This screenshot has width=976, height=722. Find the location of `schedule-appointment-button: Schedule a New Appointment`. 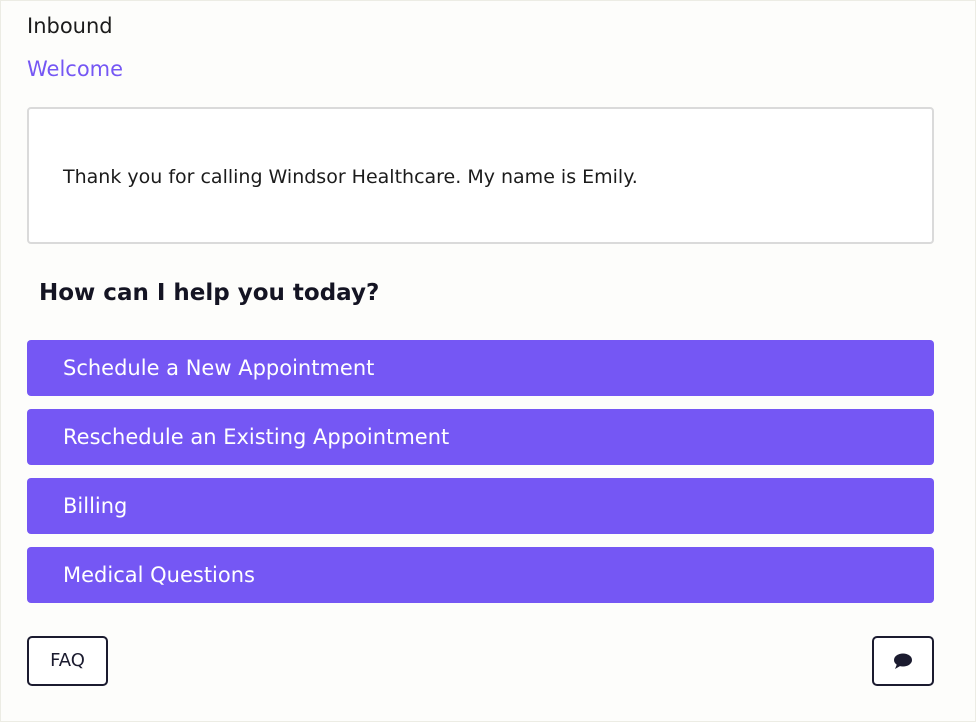

schedule-appointment-button: Schedule a New Appointment is located at coordinates (480, 368).